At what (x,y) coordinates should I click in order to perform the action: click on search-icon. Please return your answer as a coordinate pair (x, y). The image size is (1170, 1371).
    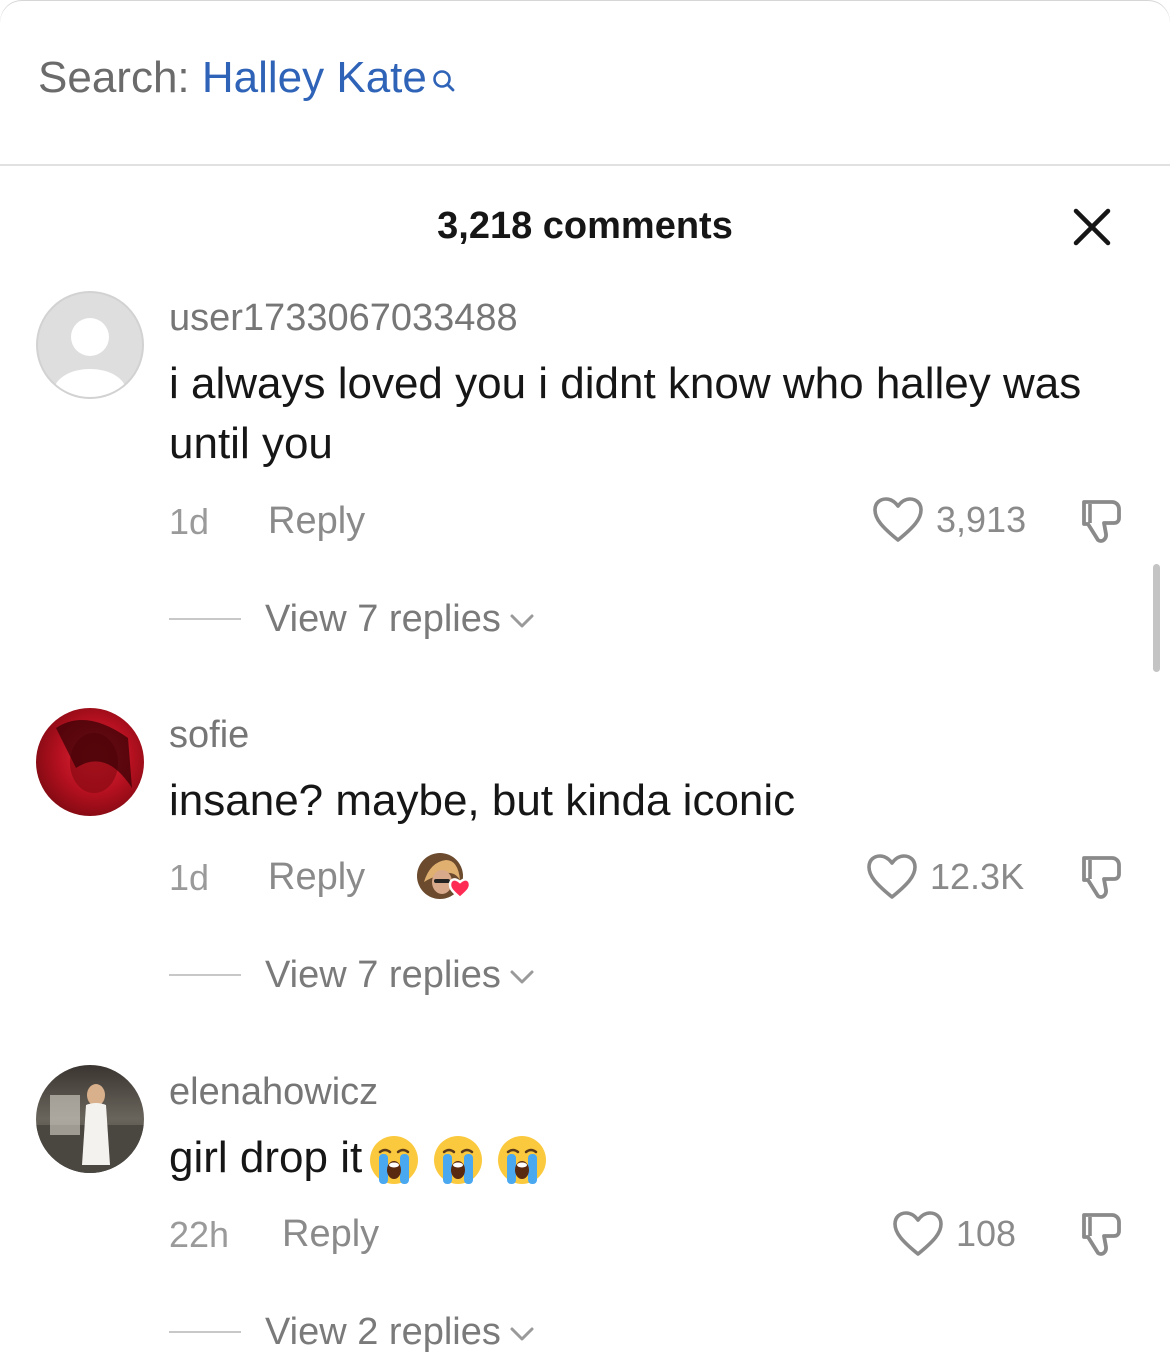
    Looking at the image, I should click on (444, 80).